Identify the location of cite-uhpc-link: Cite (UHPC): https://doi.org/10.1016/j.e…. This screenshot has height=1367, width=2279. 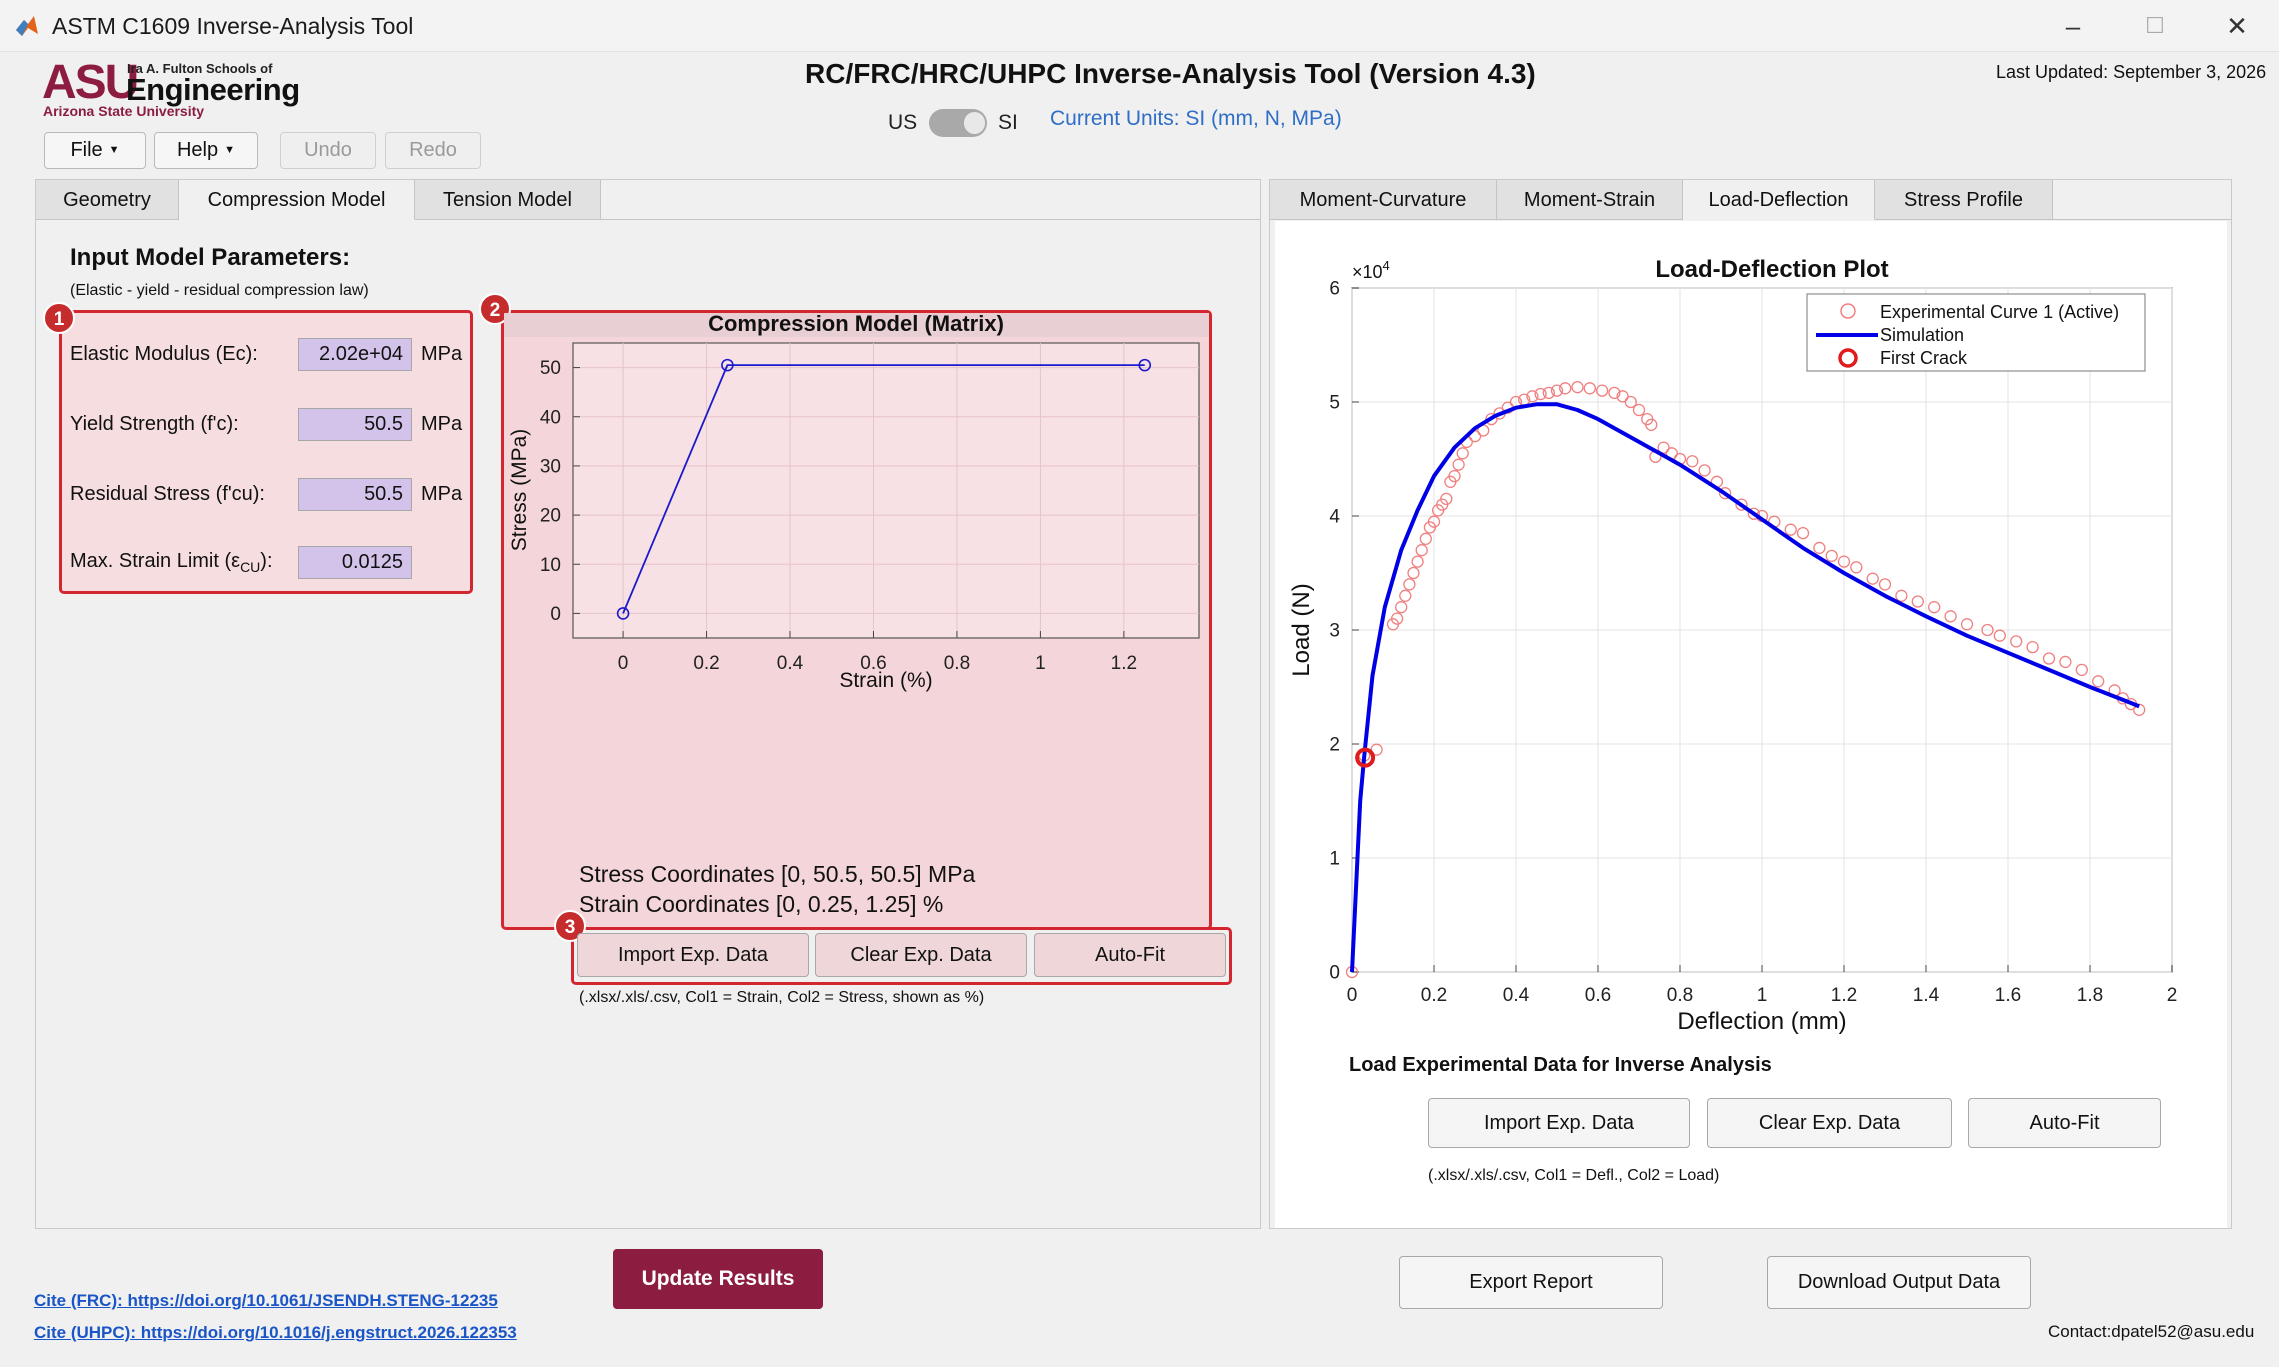
(275, 1333).